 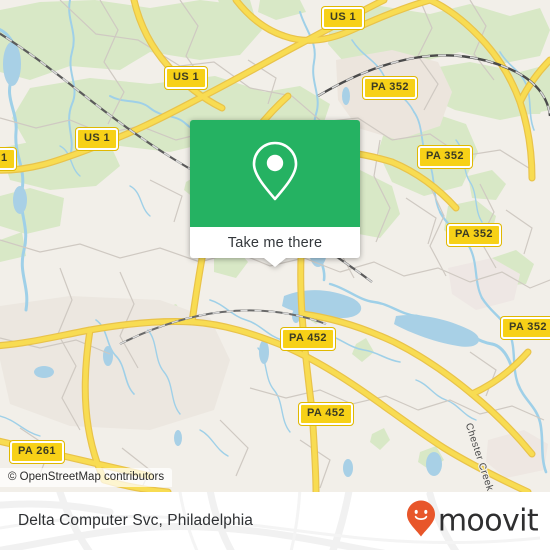 I want to click on shield-1-edge: 1, so click(x=8, y=159).